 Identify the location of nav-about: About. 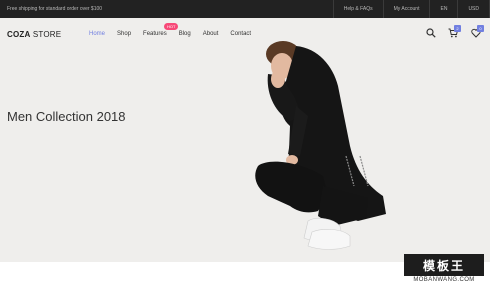
(211, 34).